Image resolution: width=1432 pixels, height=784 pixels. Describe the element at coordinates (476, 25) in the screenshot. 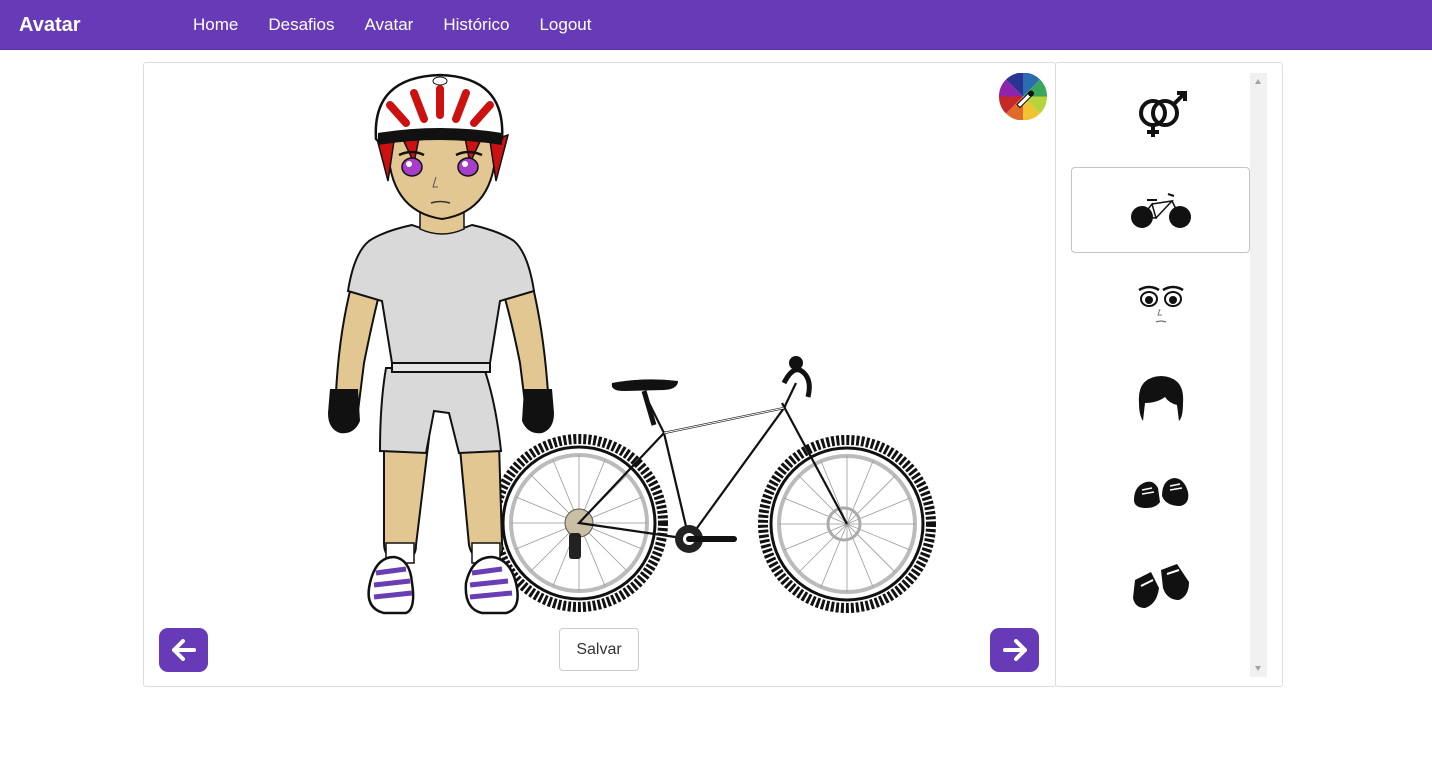

I see `nav-link-historico: Histórico` at that location.